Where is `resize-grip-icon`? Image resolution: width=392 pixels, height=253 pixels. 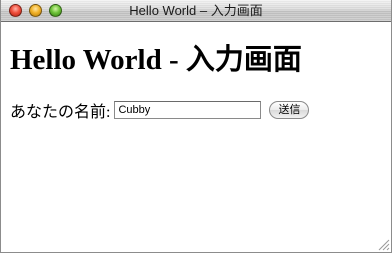
resize-grip-icon is located at coordinates (384, 245).